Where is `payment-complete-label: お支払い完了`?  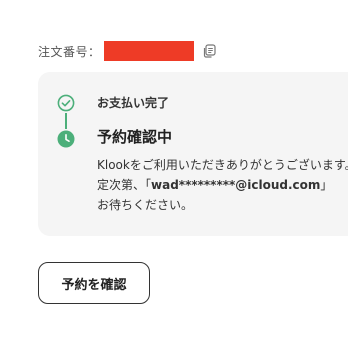
payment-complete-label: お支払い完了 is located at coordinates (133, 103).